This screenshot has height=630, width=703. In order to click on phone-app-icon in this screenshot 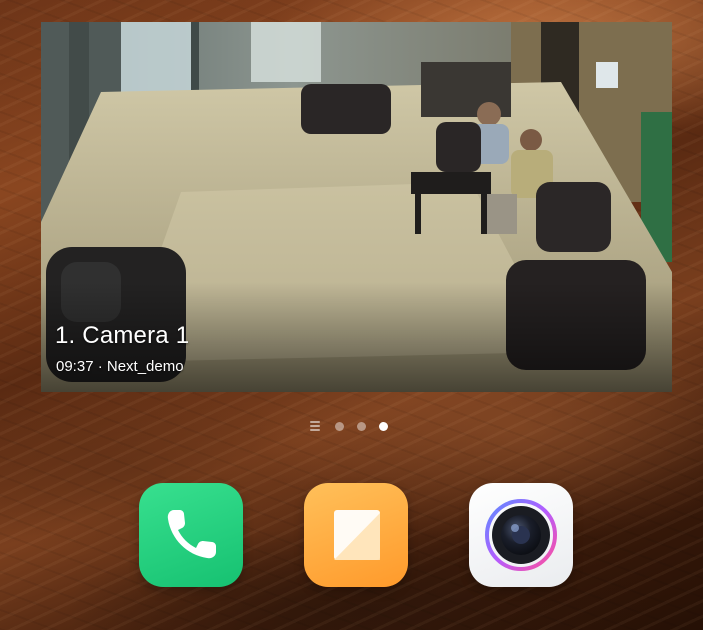, I will do `click(191, 535)`.